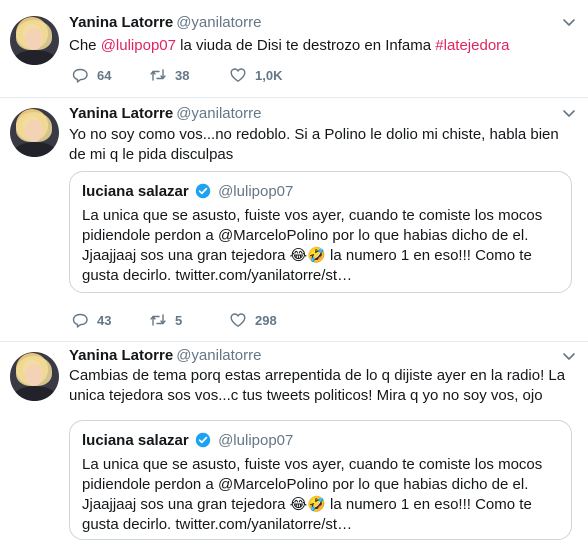 Image resolution: width=588 pixels, height=552 pixels. Describe the element at coordinates (104, 75) in the screenshot. I see `reply-count: 64` at that location.